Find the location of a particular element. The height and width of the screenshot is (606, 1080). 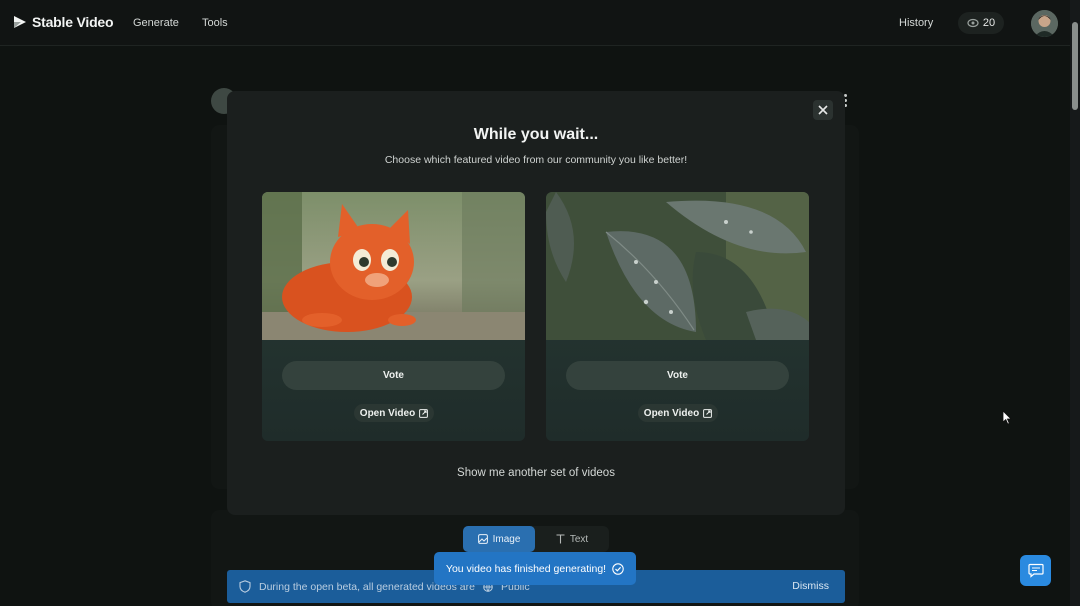

nav-history: History is located at coordinates (916, 23).